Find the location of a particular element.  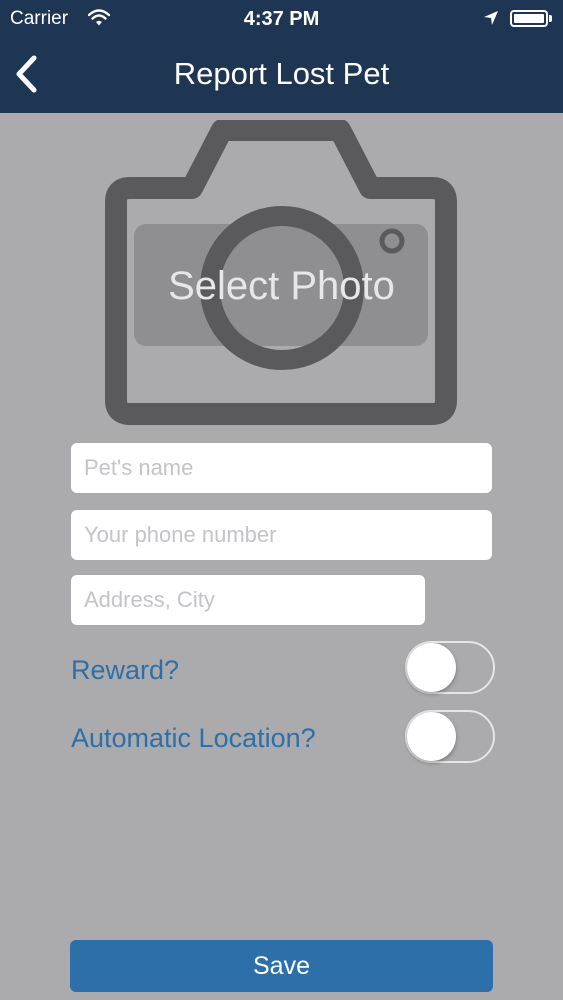

reward-toggle-knob is located at coordinates (431, 667).